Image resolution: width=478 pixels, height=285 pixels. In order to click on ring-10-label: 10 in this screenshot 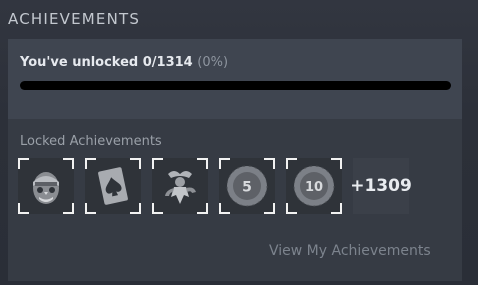, I will do `click(314, 187)`.